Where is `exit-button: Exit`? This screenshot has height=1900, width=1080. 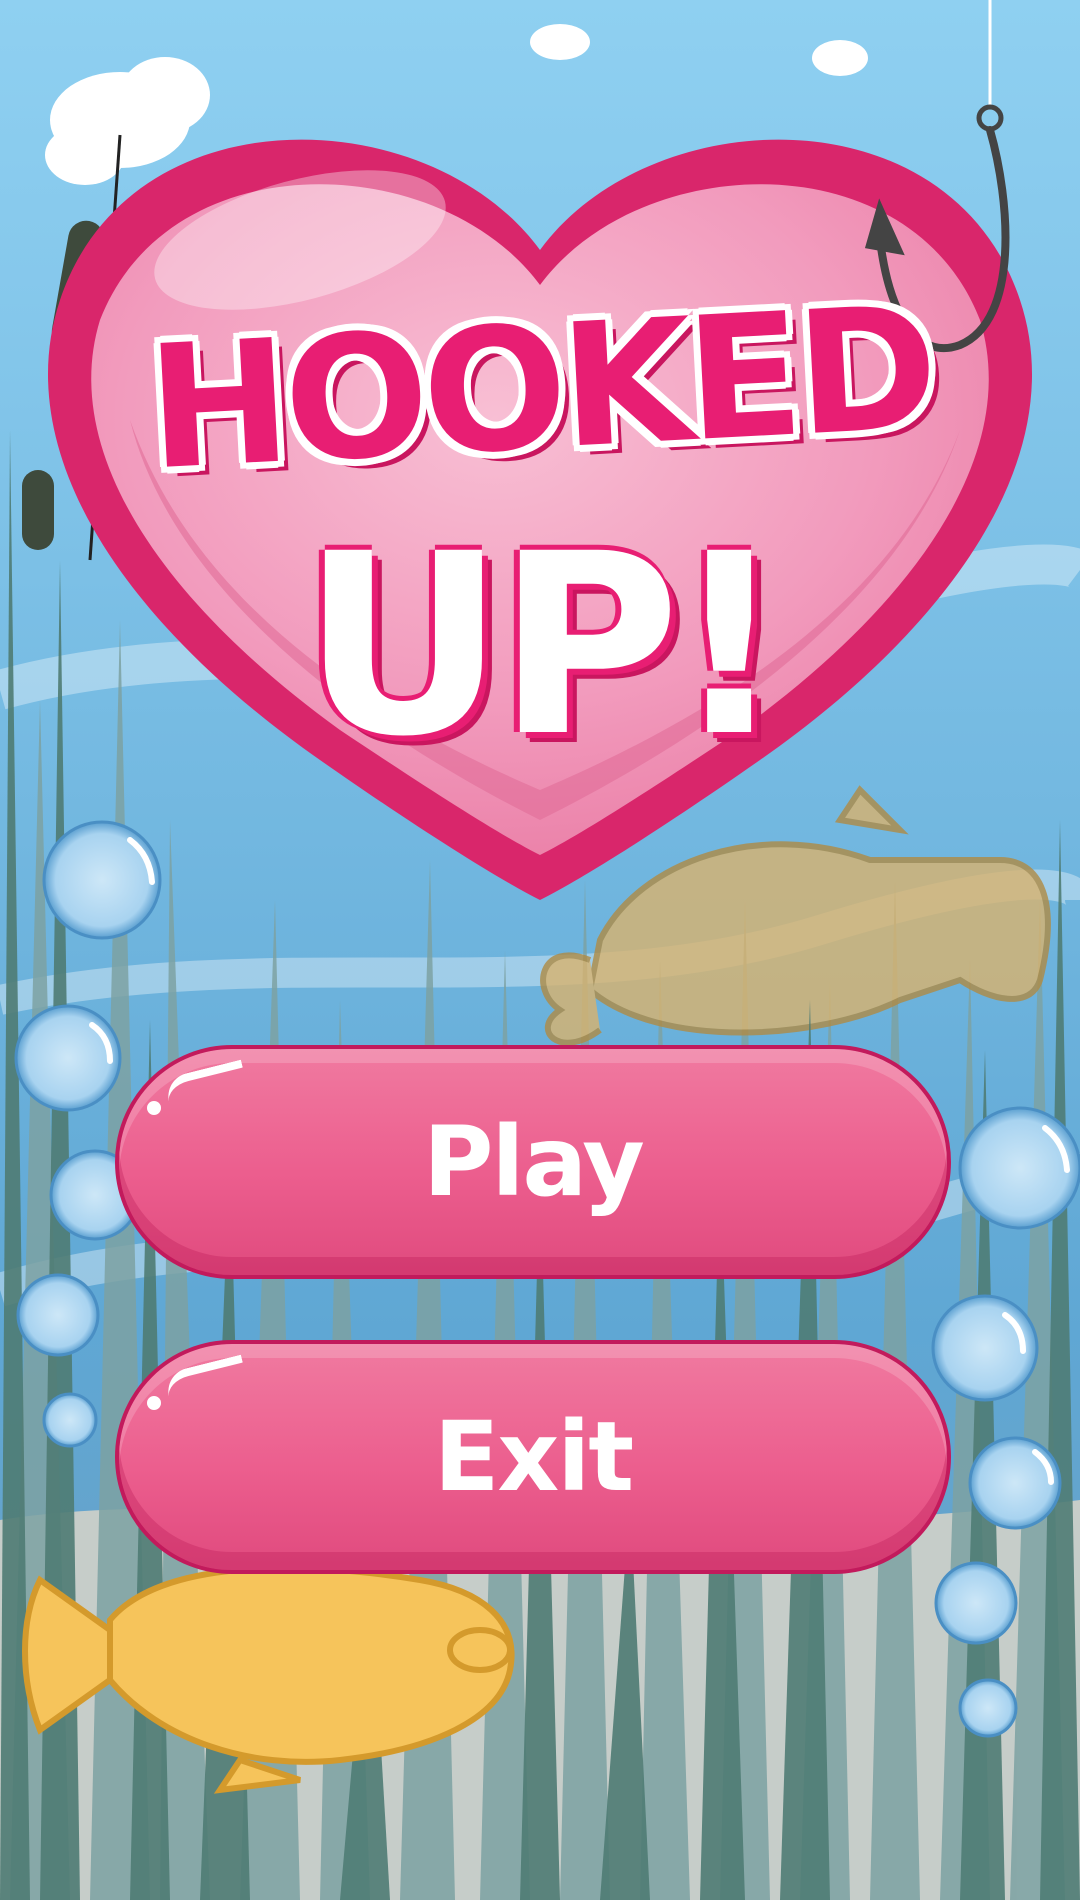
exit-button: Exit is located at coordinates (533, 1457).